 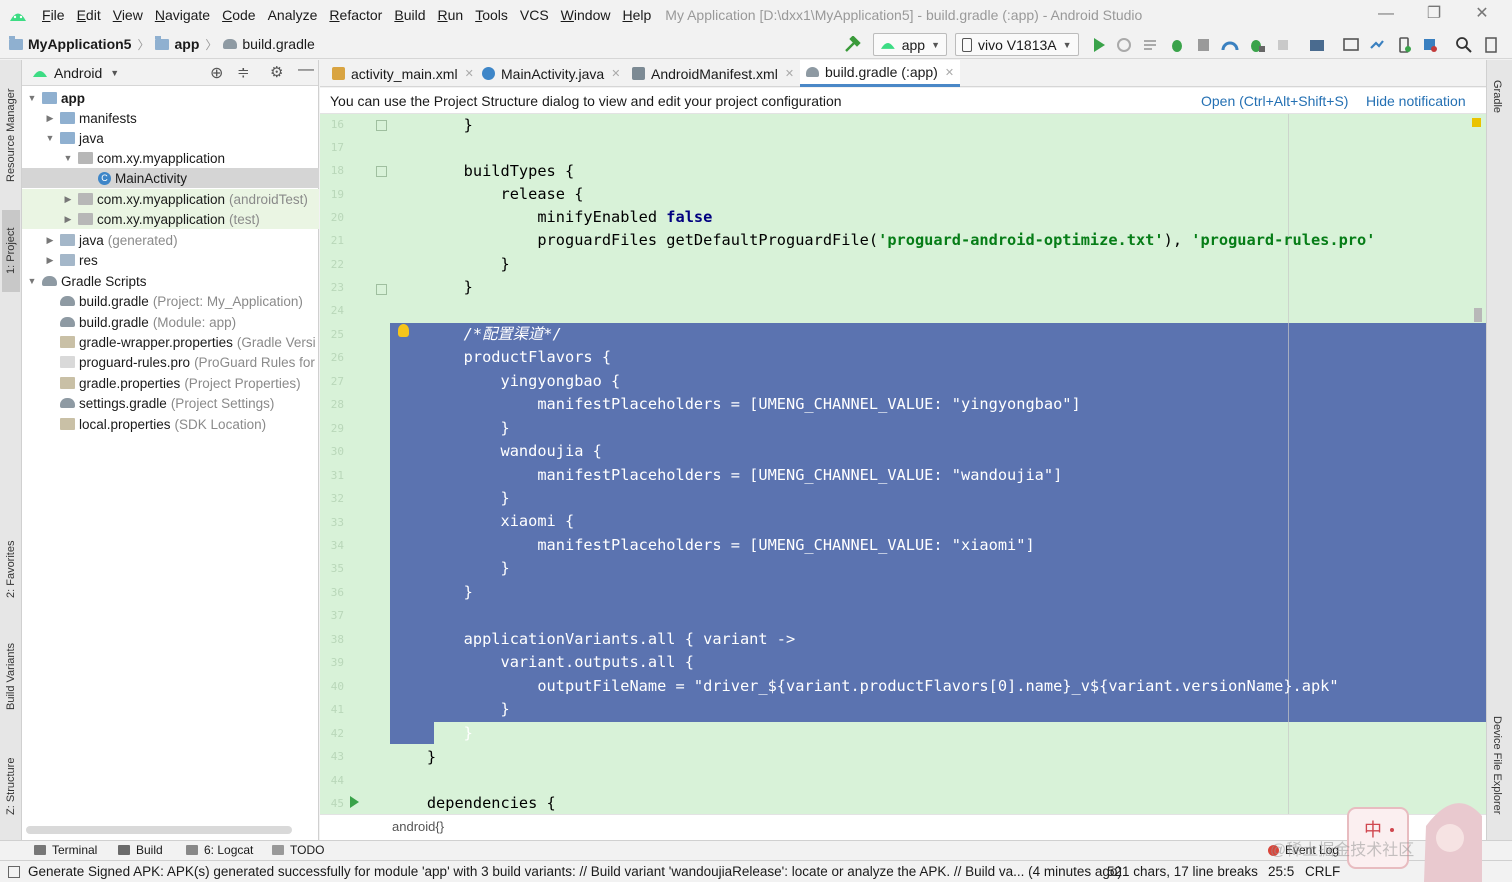 I want to click on search-icon, so click(x=1464, y=45).